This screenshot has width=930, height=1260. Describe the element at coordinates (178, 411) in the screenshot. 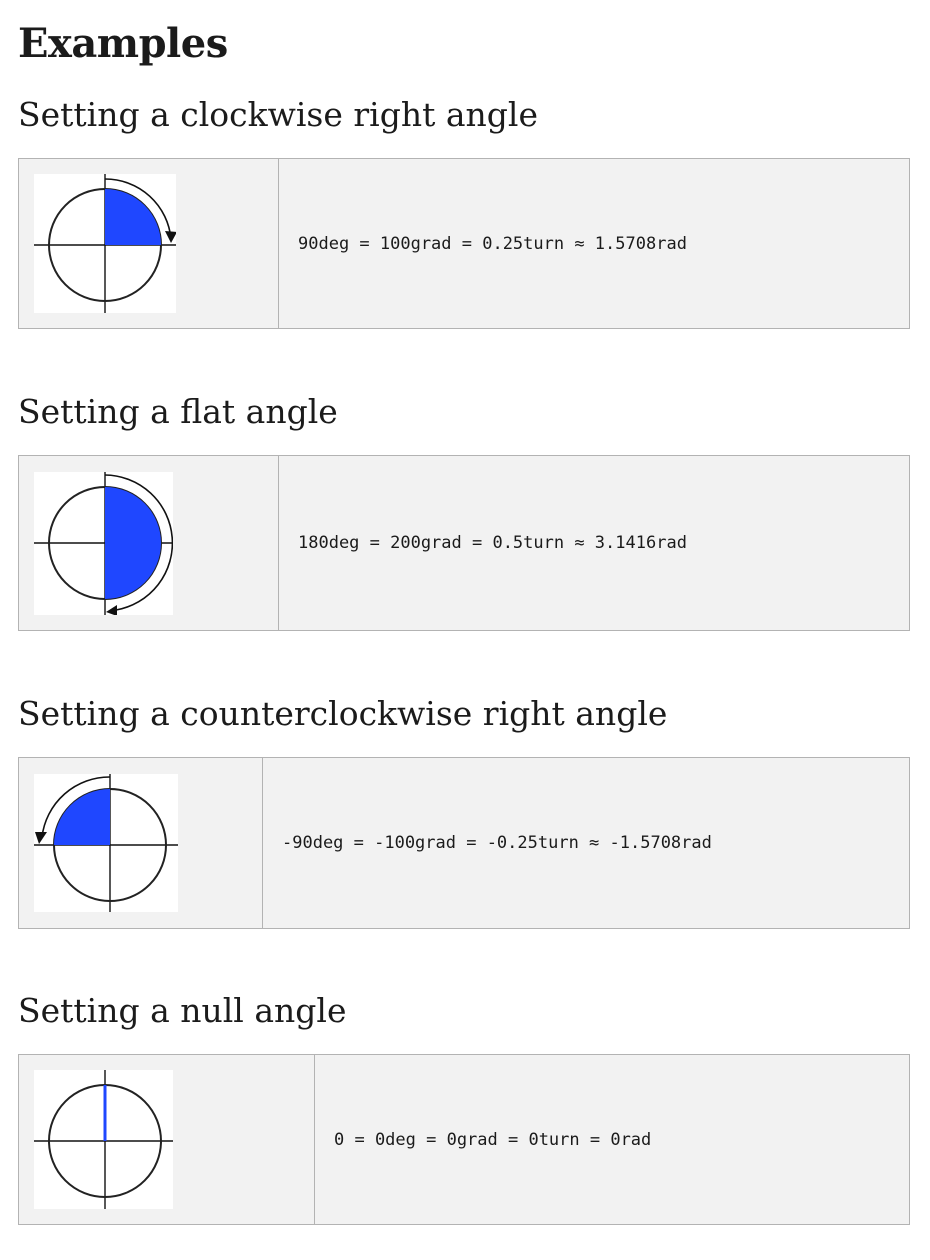

I see `example-title-flat: Setting a flat angle` at that location.